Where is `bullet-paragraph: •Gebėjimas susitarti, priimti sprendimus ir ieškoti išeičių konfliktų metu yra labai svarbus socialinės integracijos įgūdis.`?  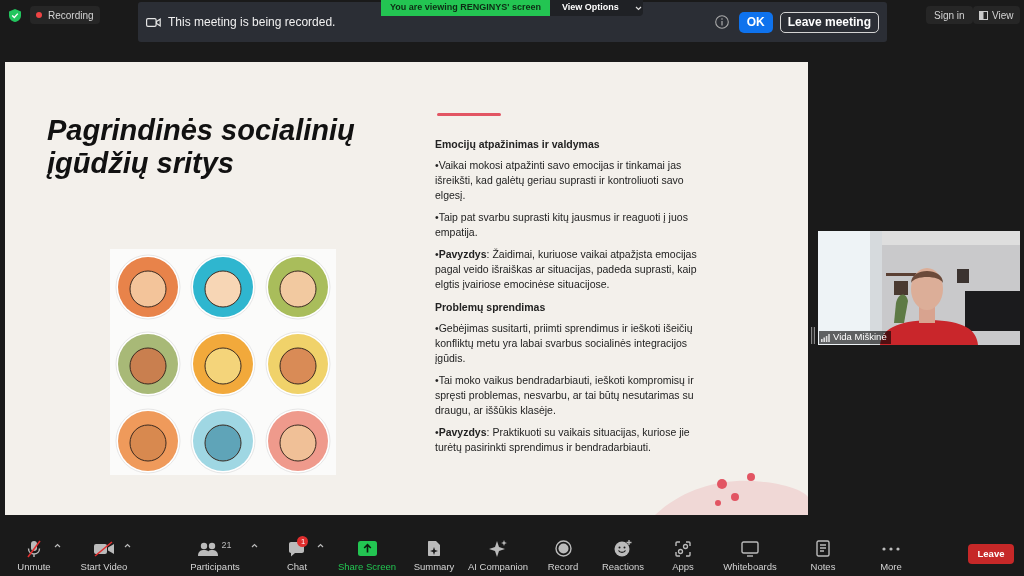
bullet-paragraph: •Gebėjimas susitarti, priimti sprendimus ir ieškoti išeičių konfliktų metu yra labai svarbus socialinės integracijos įgūdis. is located at coordinates (564, 343).